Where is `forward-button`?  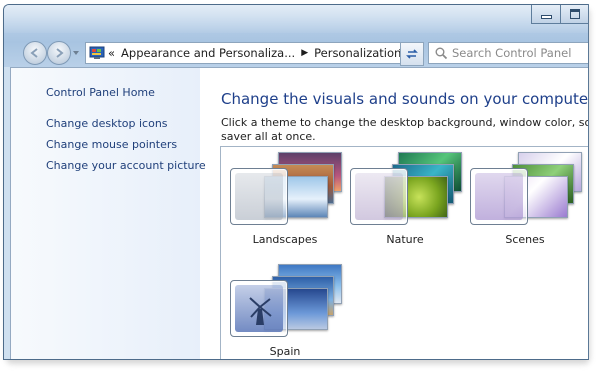 forward-button is located at coordinates (59, 53).